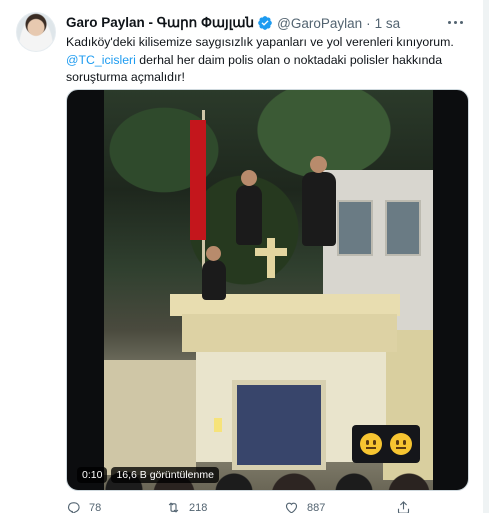 Image resolution: width=489 pixels, height=513 pixels. What do you see at coordinates (486, 256) in the screenshot?
I see `column-border` at bounding box center [486, 256].